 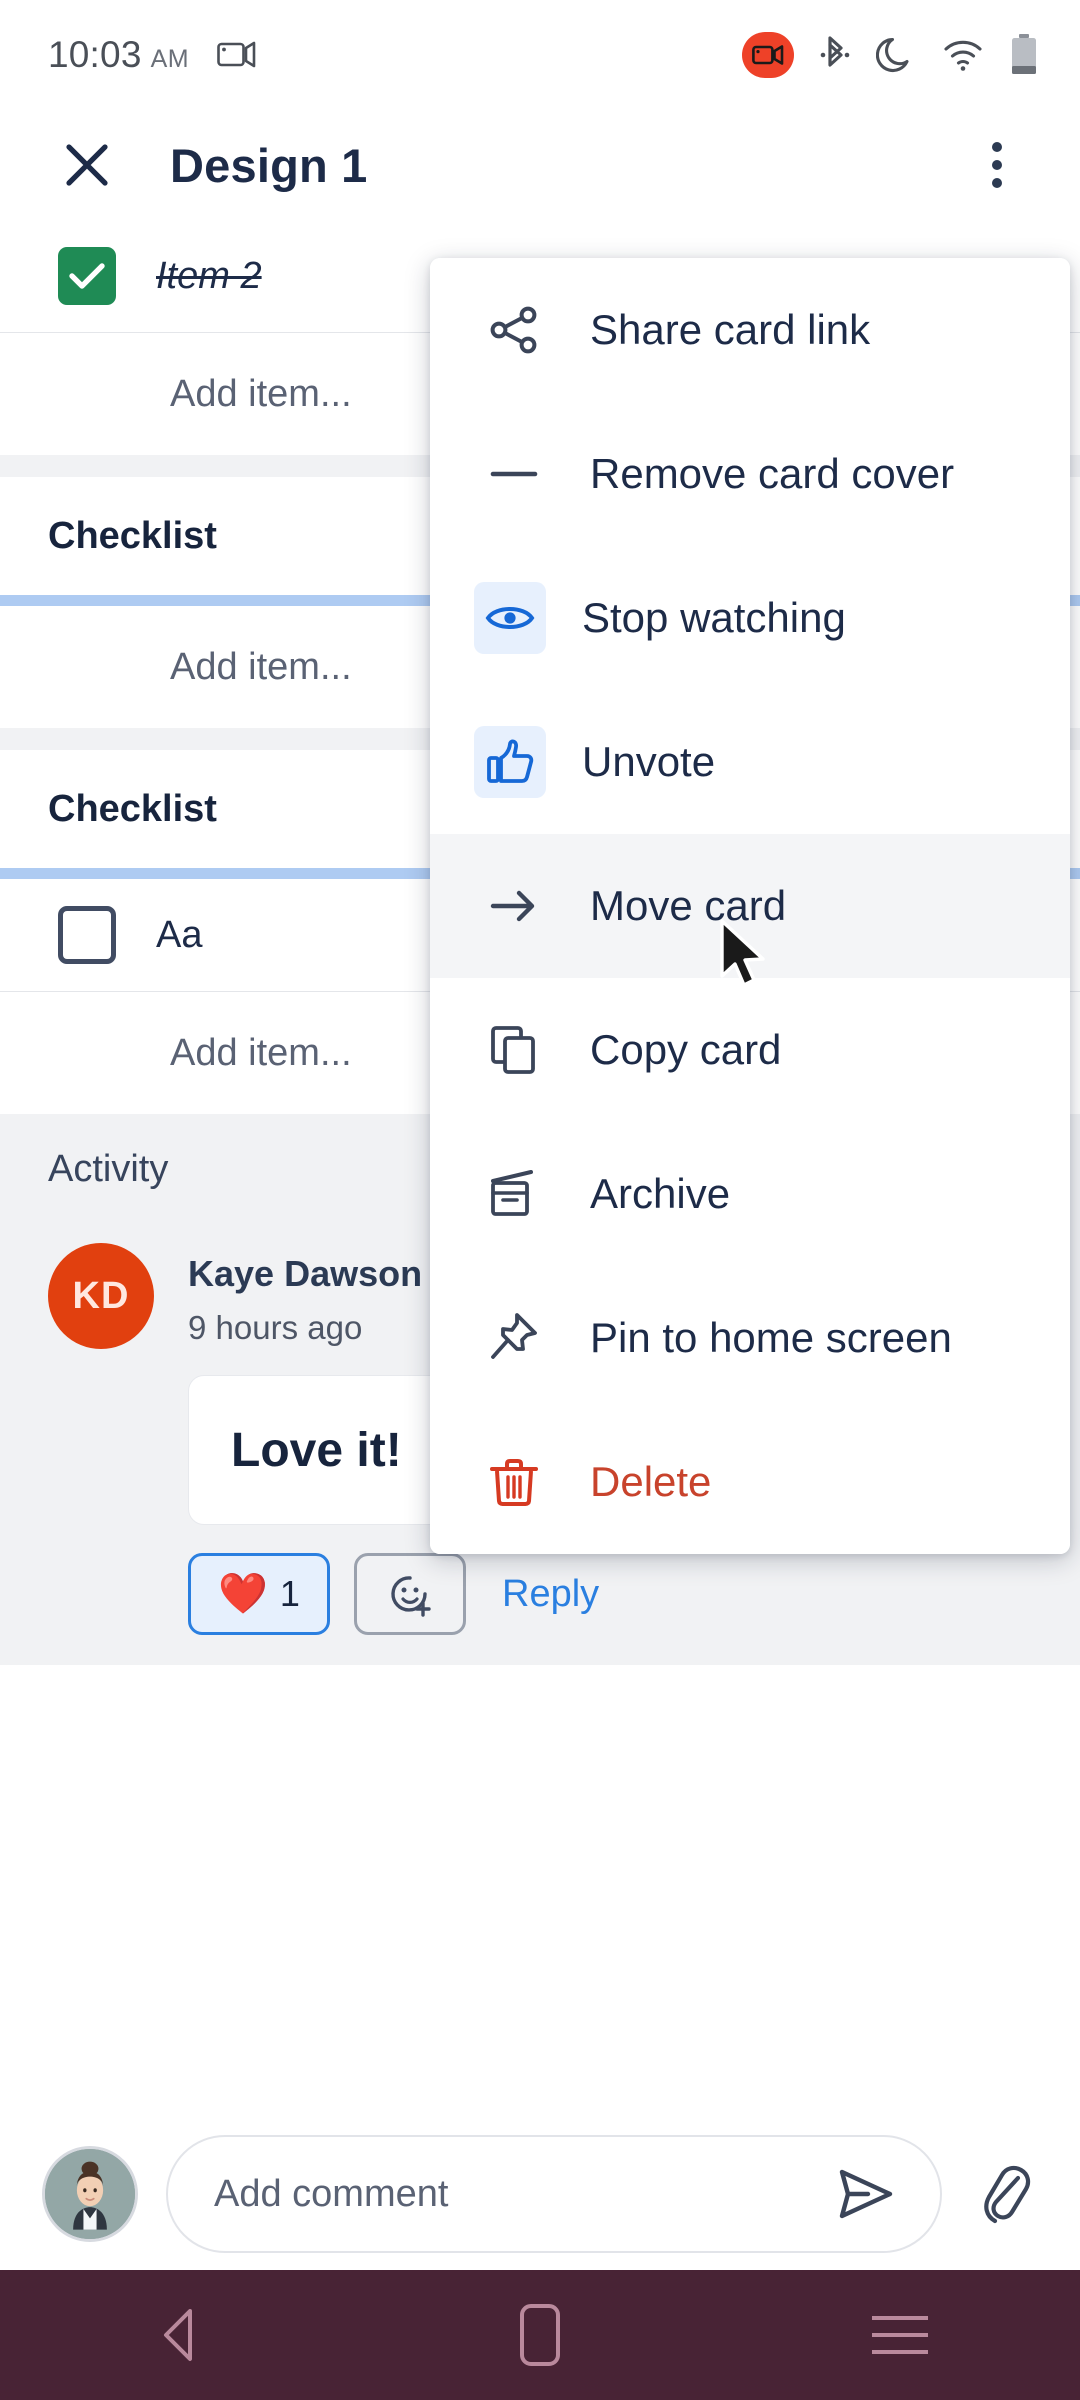 I want to click on archive-icon, so click(x=514, y=1194).